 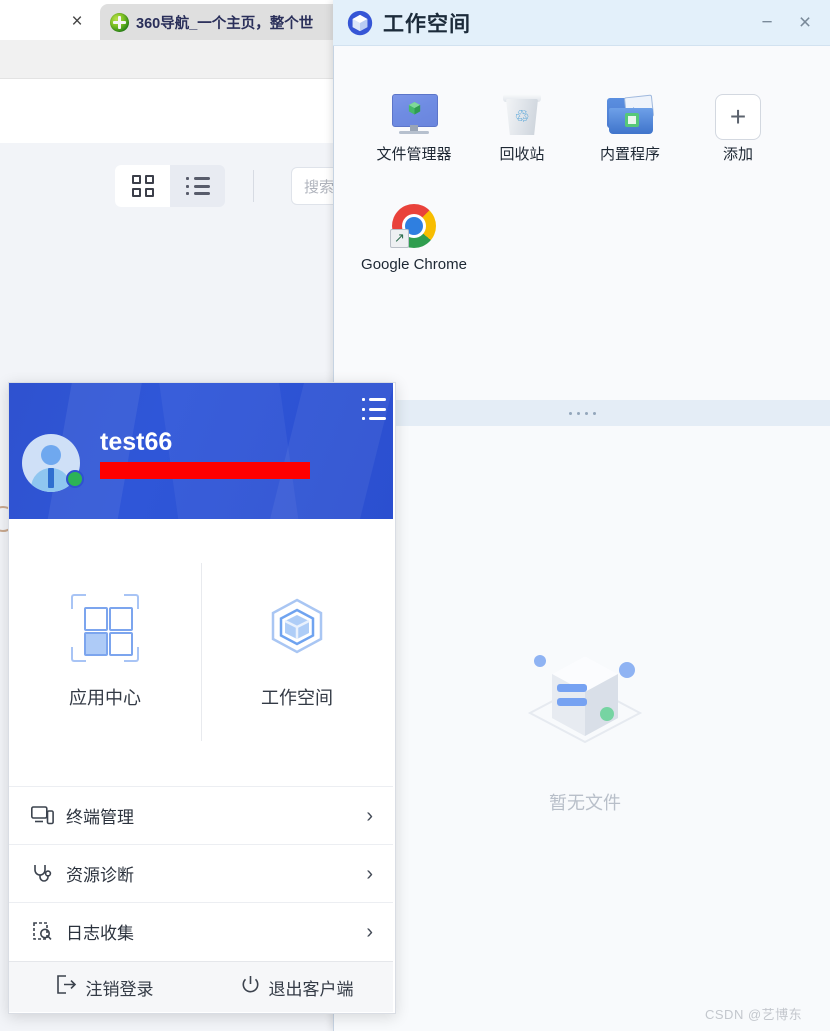 What do you see at coordinates (581, 23) in the screenshot?
I see `workspace-title-bar: 工作空间 − ×` at bounding box center [581, 23].